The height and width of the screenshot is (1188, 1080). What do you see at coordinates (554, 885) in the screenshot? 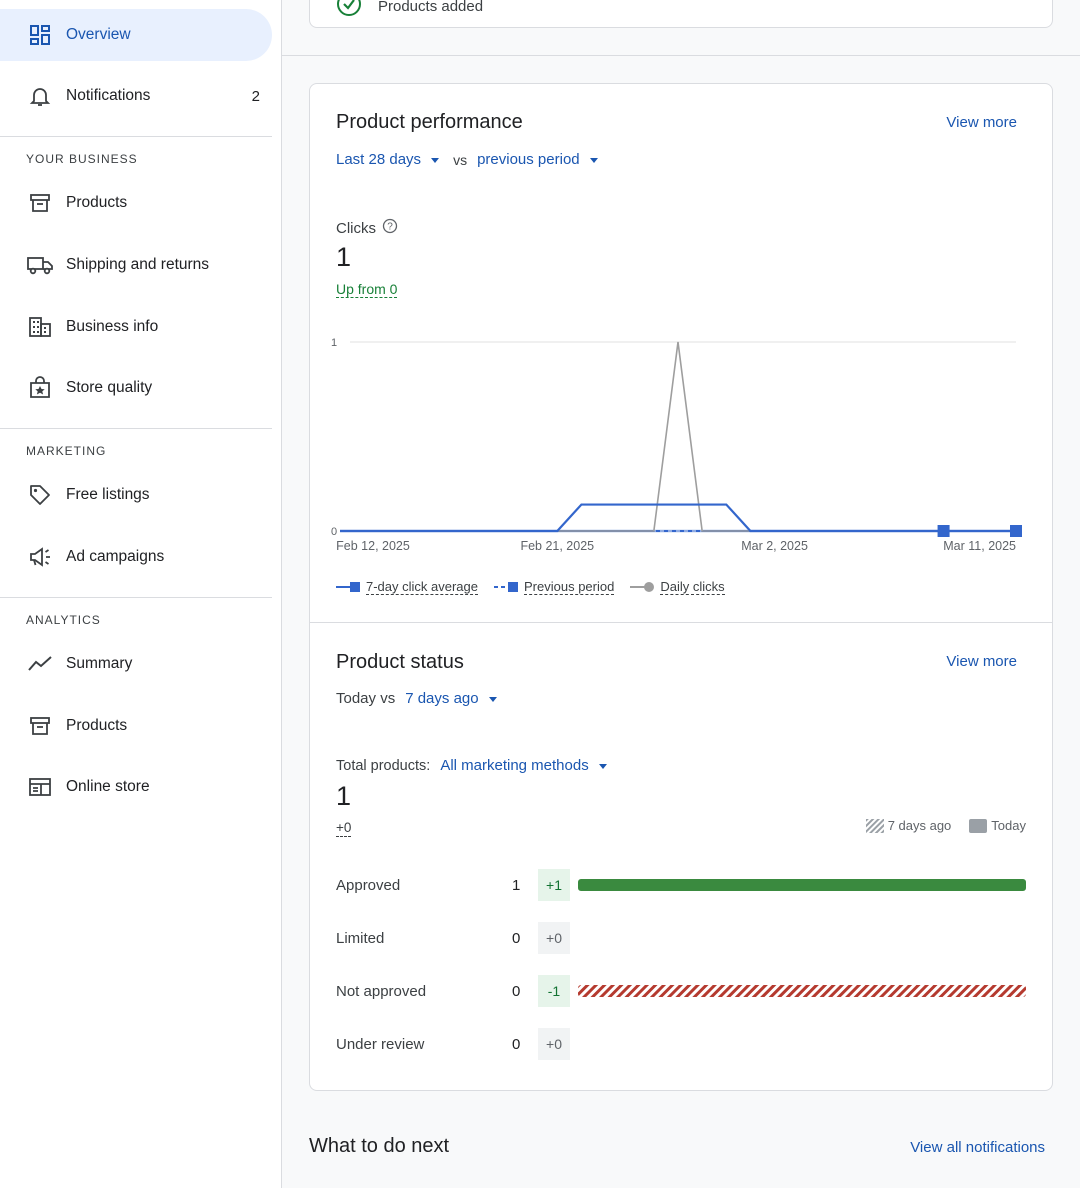
I see `status-row-delta: +1` at bounding box center [554, 885].